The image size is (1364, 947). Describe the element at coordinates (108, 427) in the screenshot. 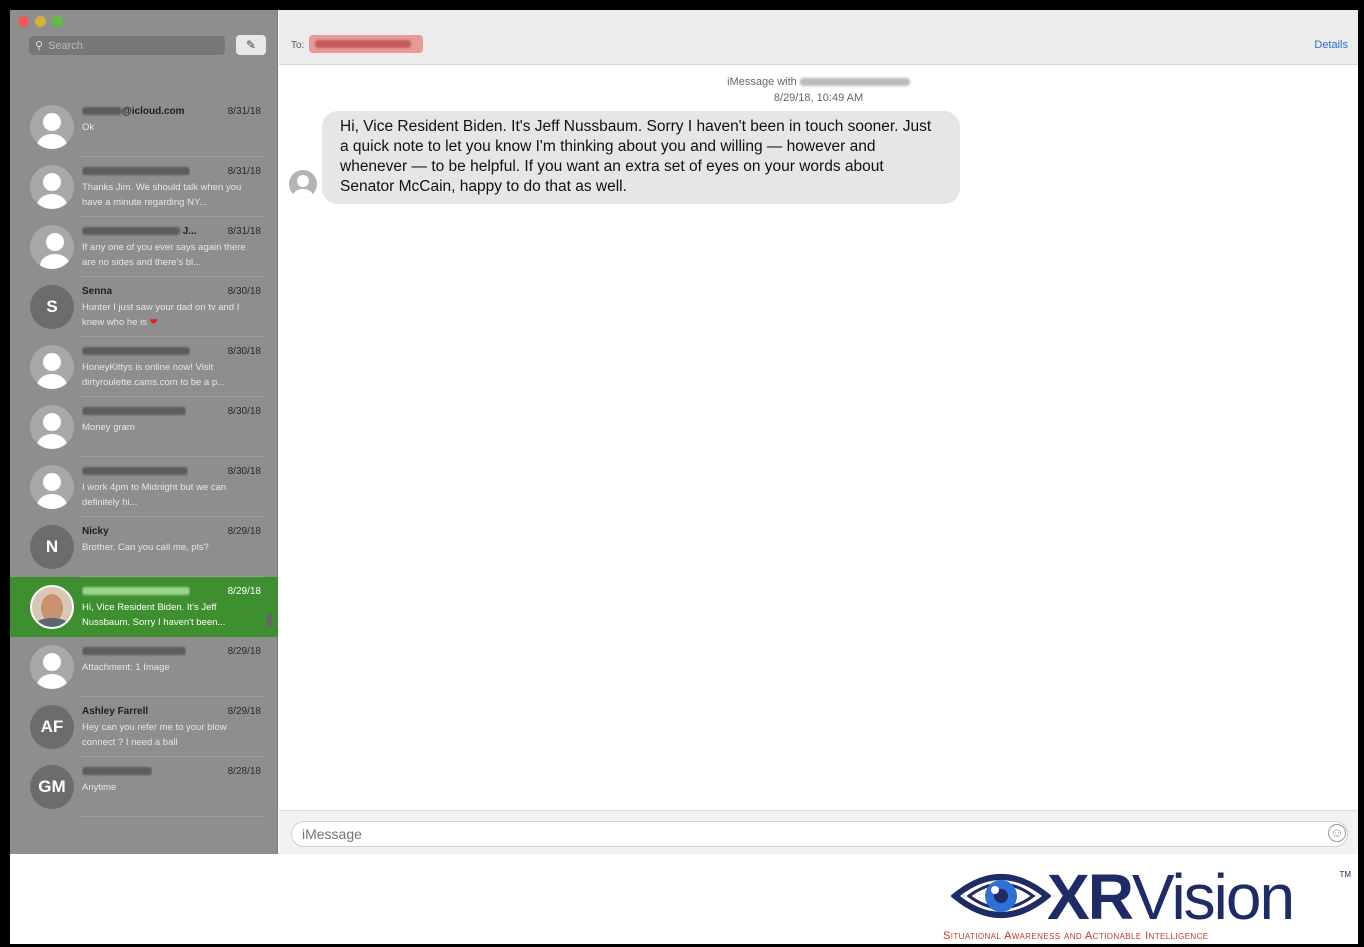

I see `conversation-preview: Money gram` at that location.